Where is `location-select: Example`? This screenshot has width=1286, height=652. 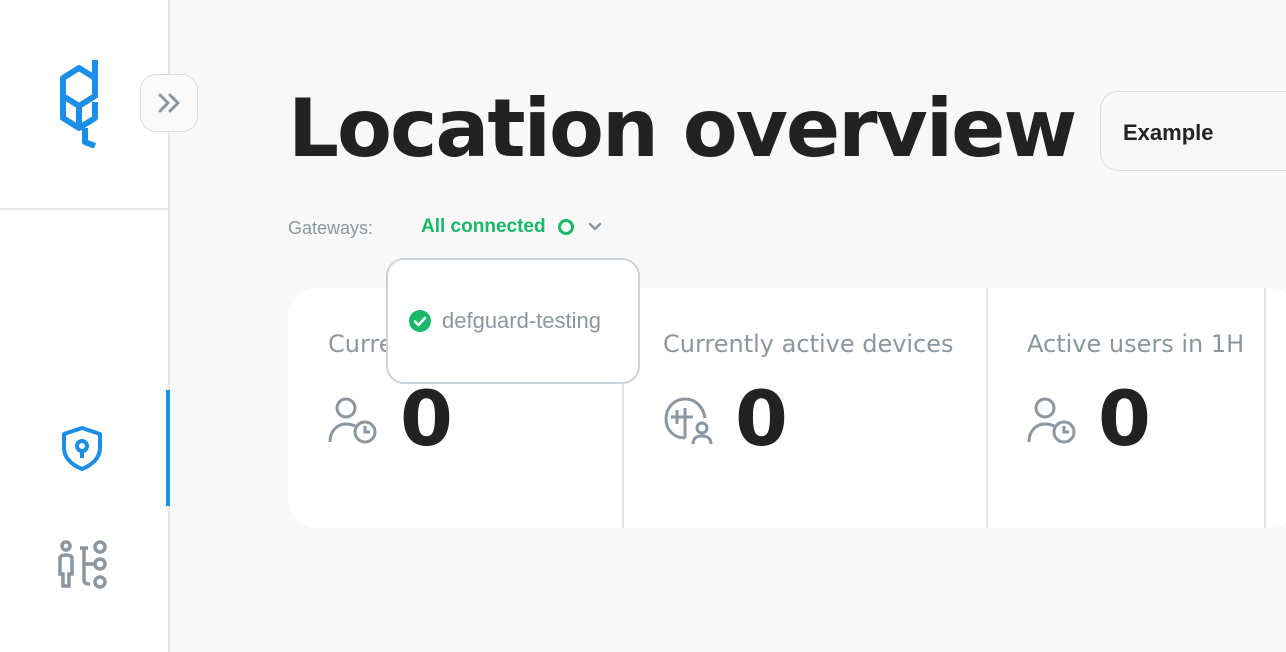
location-select: Example is located at coordinates (1193, 131).